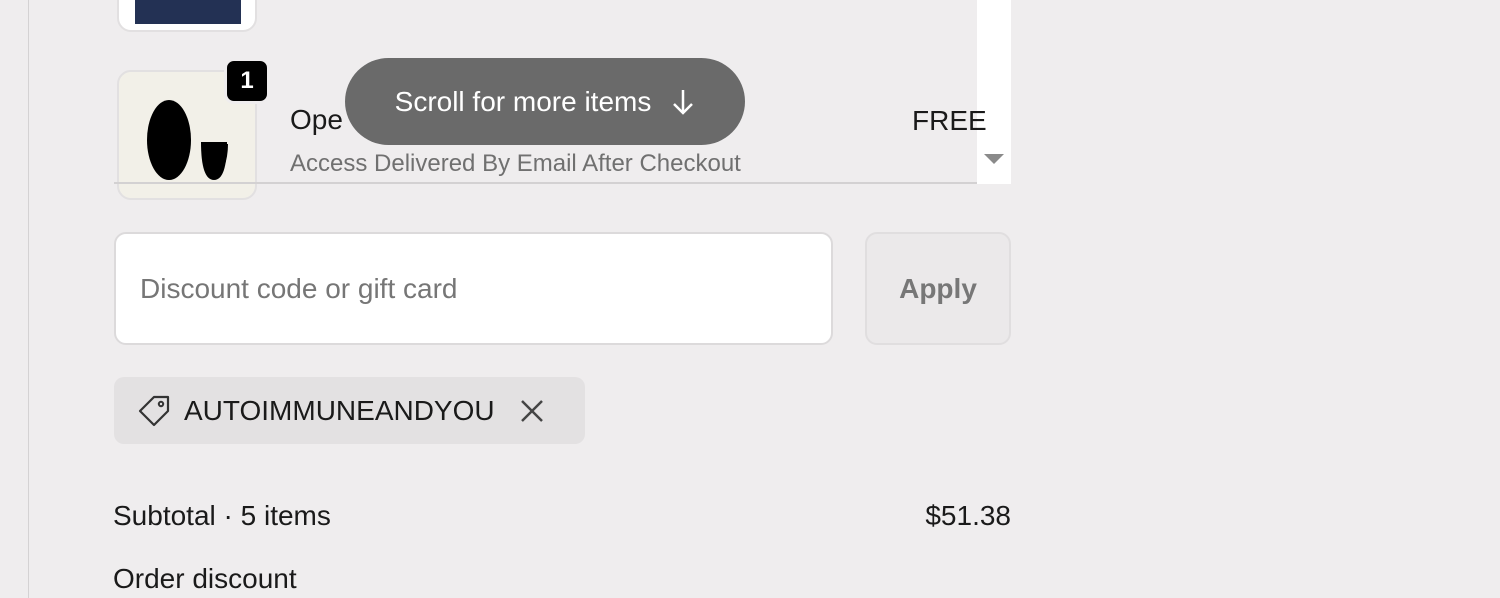 This screenshot has width=1500, height=598. Describe the element at coordinates (949, 120) in the screenshot. I see `item-price: FREE` at that location.